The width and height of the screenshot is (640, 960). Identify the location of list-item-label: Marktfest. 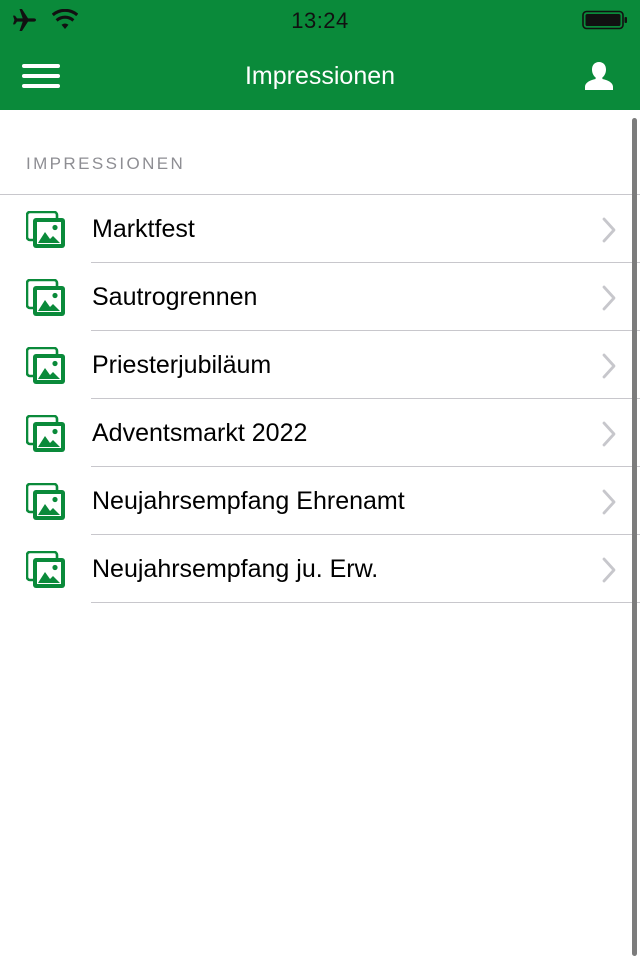
(143, 229).